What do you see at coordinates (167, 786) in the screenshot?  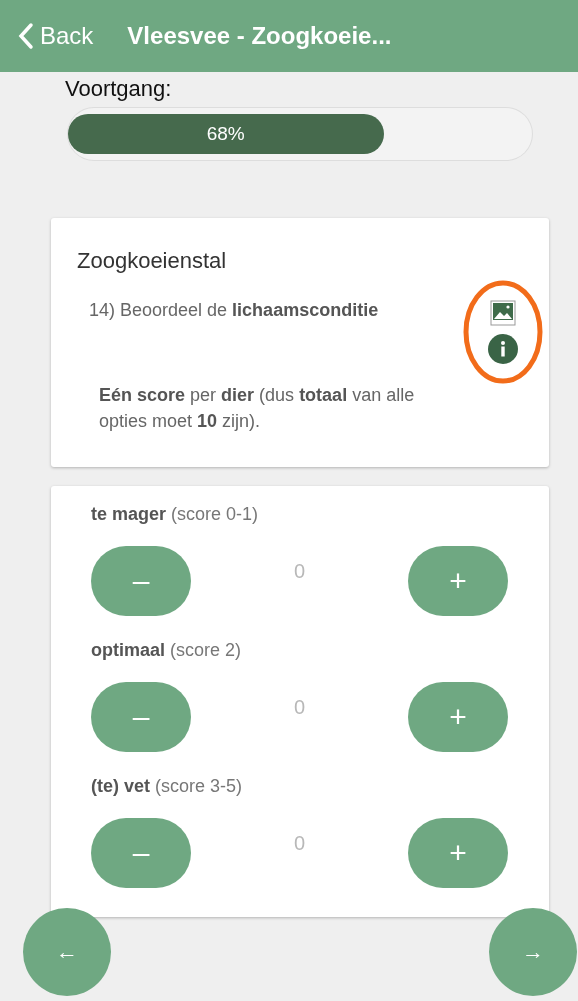 I see `option-label: (te) vet (score 3-5)` at bounding box center [167, 786].